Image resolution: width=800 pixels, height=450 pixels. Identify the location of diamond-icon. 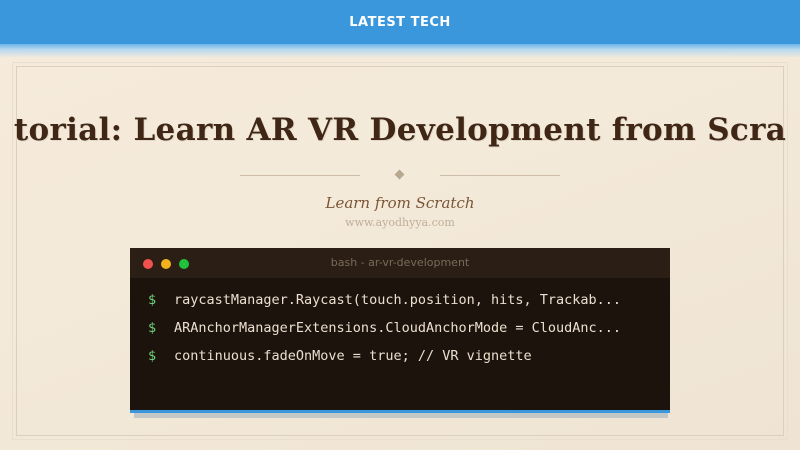
(399, 174).